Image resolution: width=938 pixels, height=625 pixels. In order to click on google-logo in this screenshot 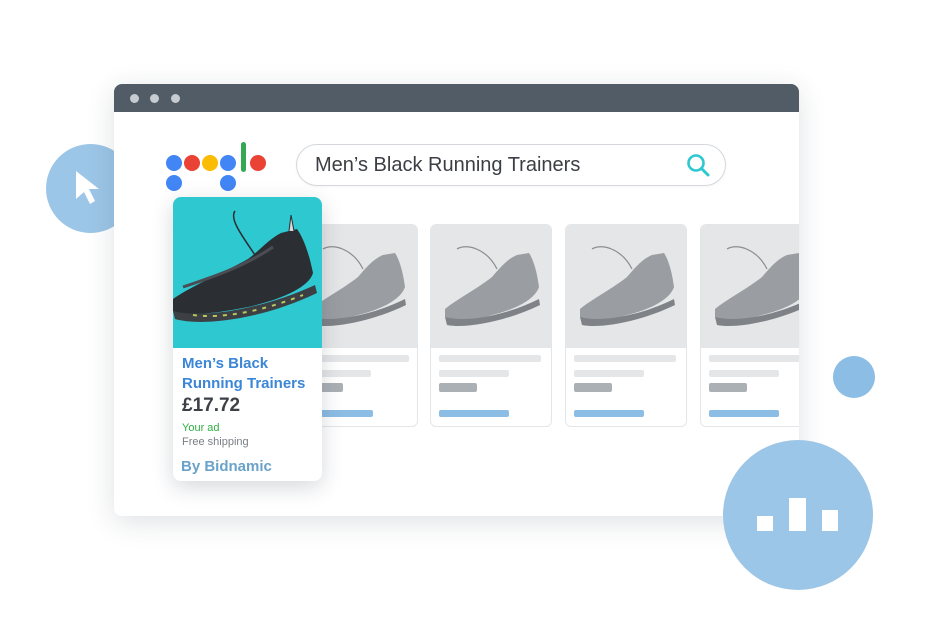, I will do `click(218, 168)`.